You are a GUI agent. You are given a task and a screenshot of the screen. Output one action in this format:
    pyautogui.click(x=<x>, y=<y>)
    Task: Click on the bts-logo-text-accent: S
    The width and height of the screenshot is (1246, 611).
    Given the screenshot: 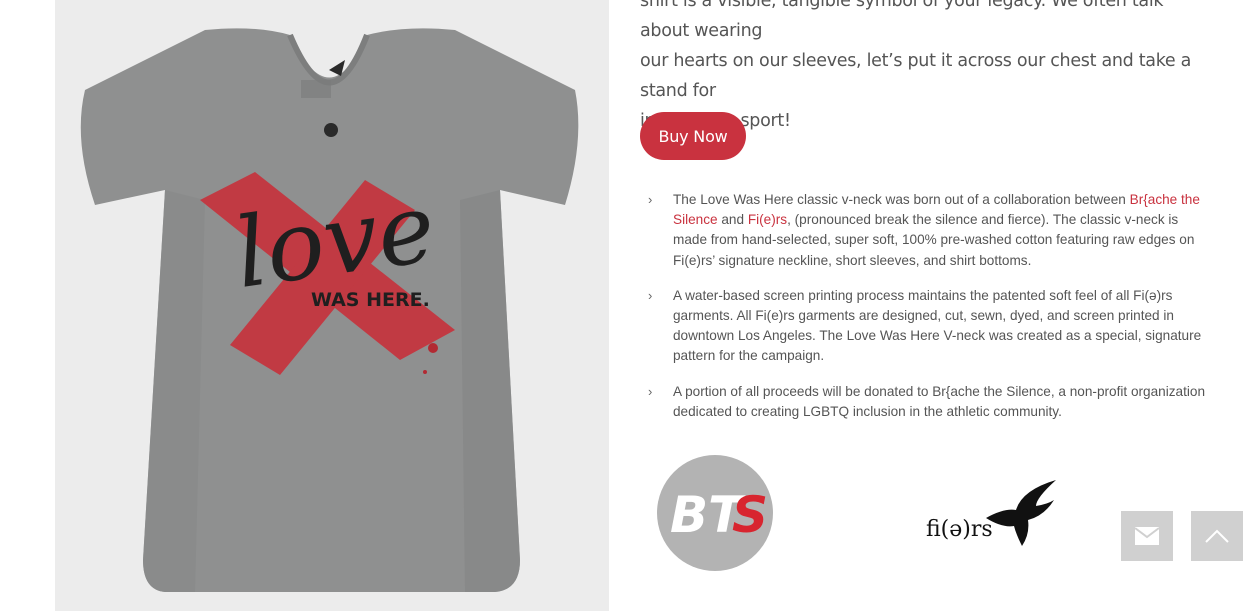 What is the action you would take?
    pyautogui.click(x=750, y=515)
    